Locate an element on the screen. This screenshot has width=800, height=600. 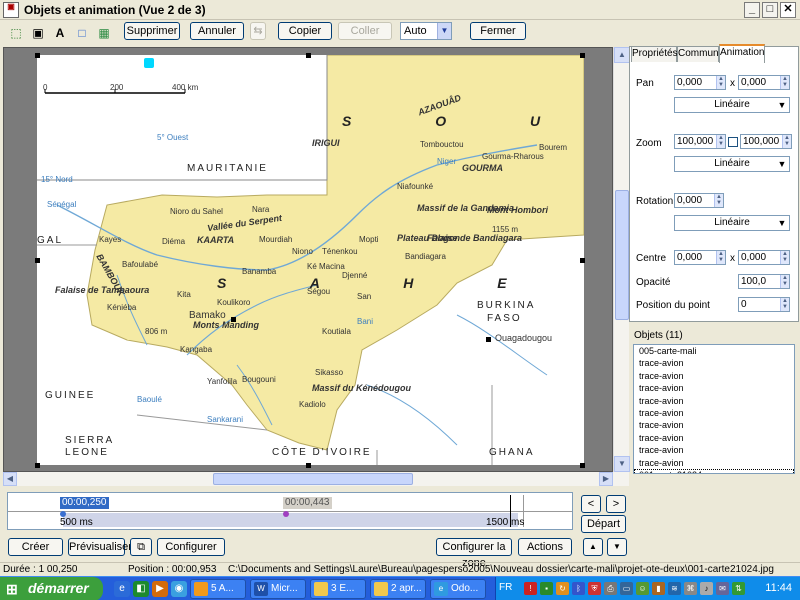
copy-button: Copier is located at coordinates (305, 31).